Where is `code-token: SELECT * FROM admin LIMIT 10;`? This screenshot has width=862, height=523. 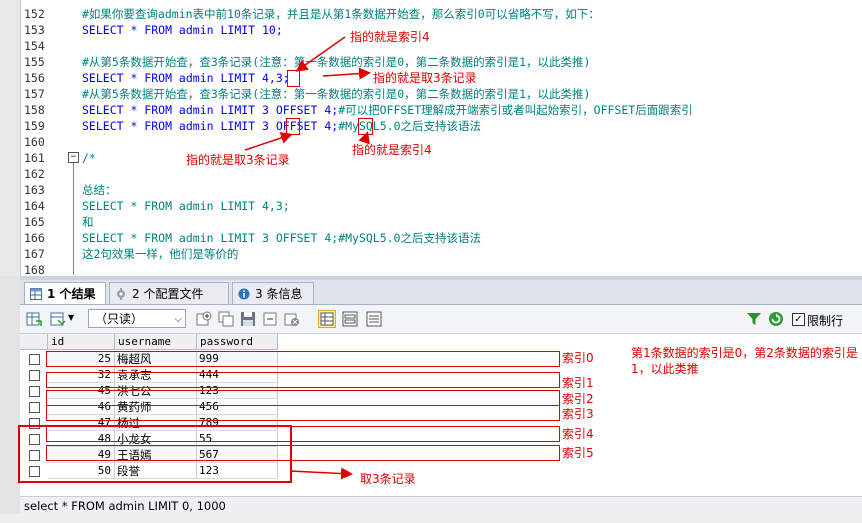
code-token: SELECT * FROM admin LIMIT 10; is located at coordinates (182, 30).